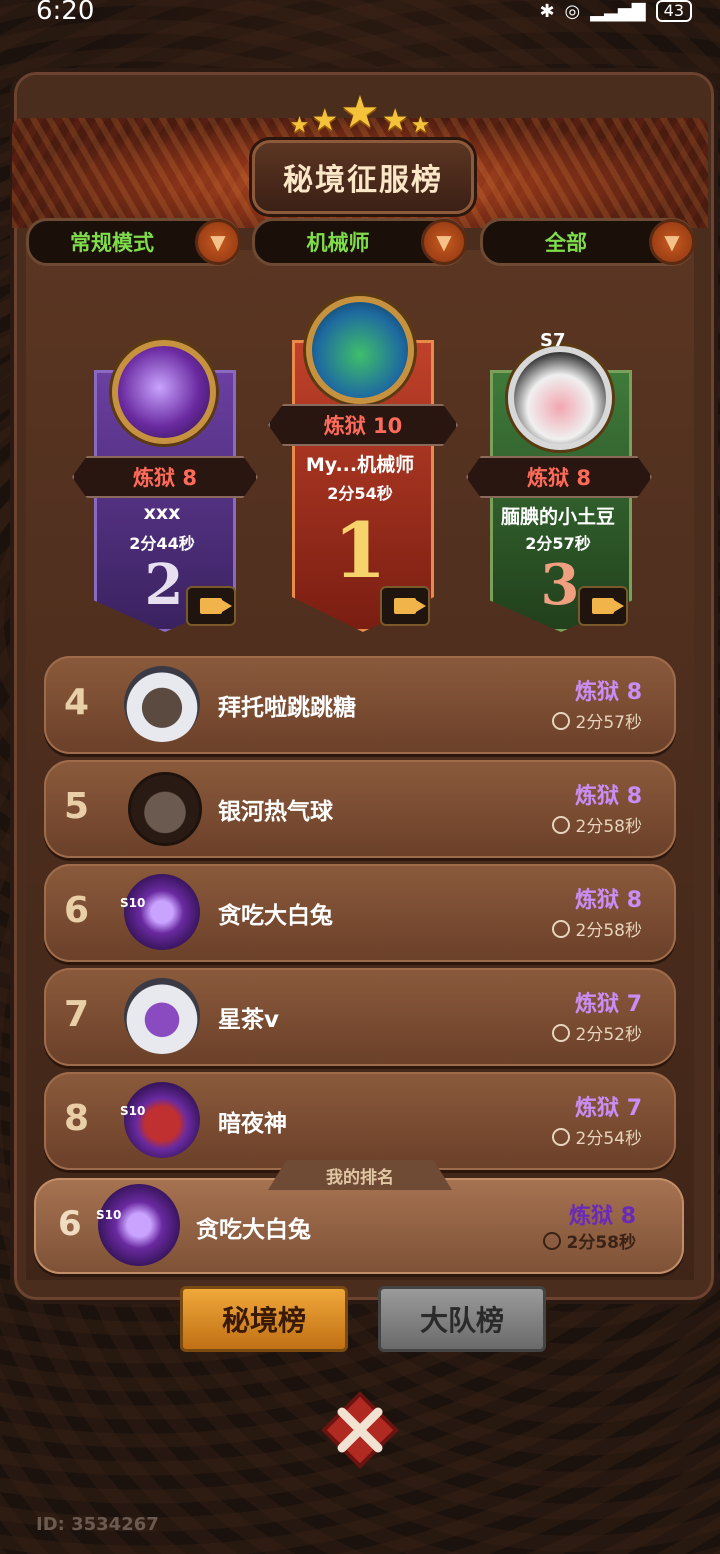  Describe the element at coordinates (287, 708) in the screenshot. I see `row-name: 拜托啦跳跳糖` at that location.